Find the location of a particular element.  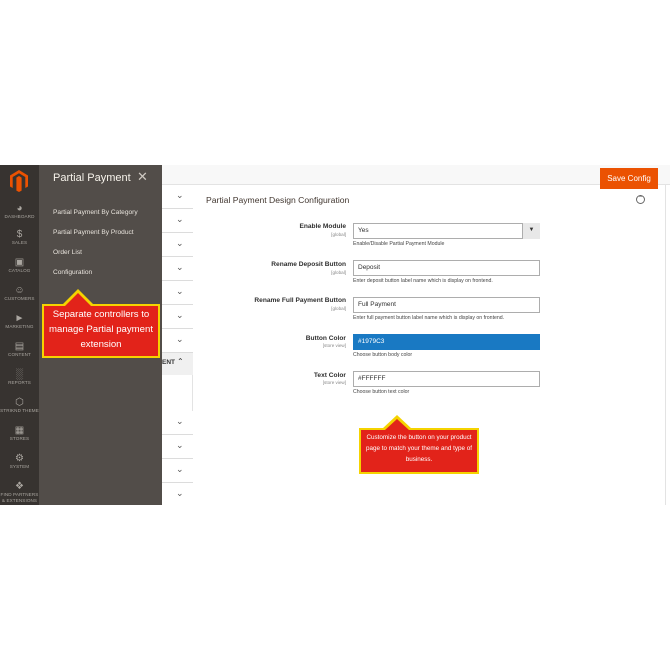

page-actions-bar is located at coordinates (416, 175).